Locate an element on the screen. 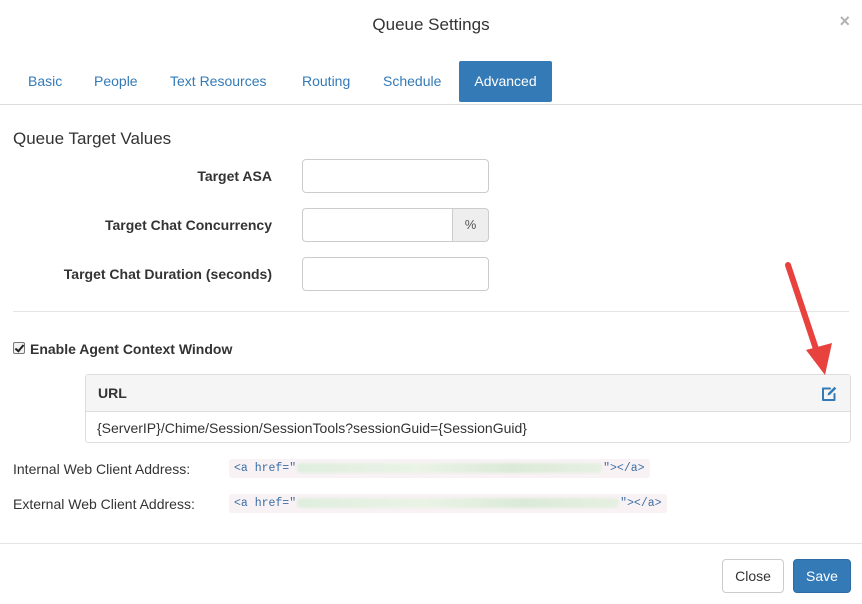 The height and width of the screenshot is (604, 862). url-panel-heading: URL is located at coordinates (468, 393).